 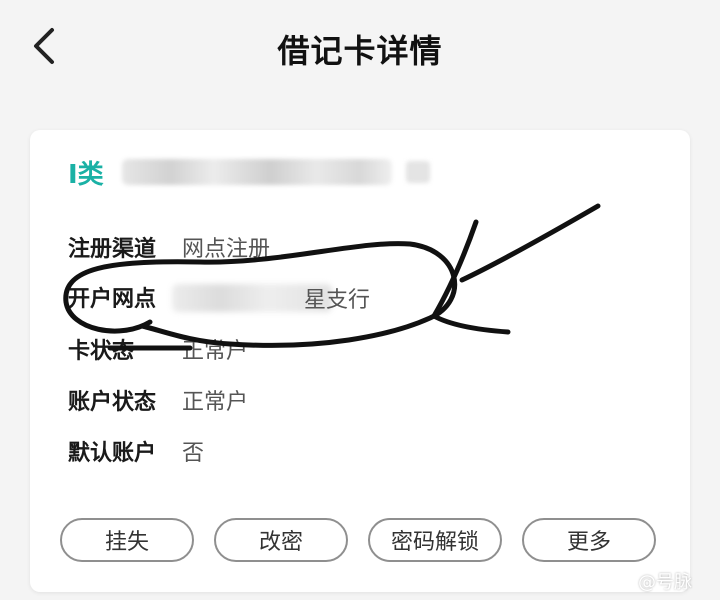 I want to click on watermark: @号脉, so click(x=654, y=581).